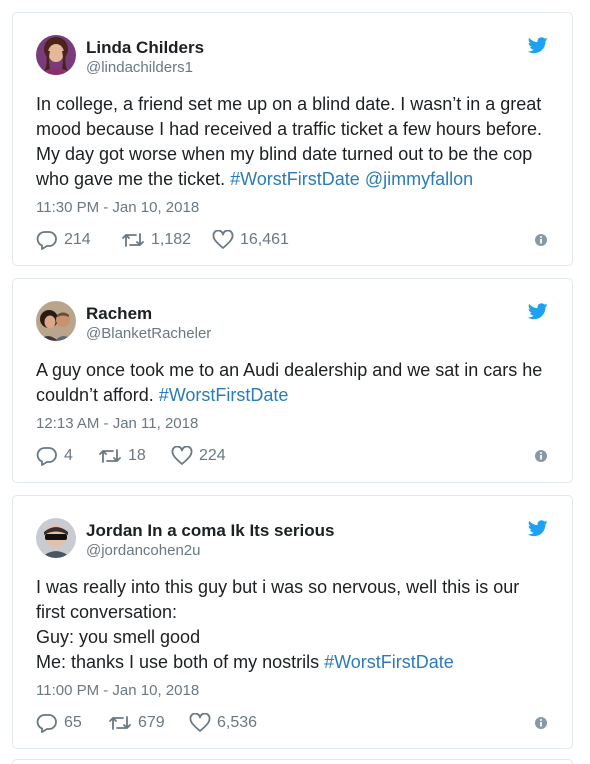 The width and height of the screenshot is (590, 764). Describe the element at coordinates (292, 723) in the screenshot. I see `tweet-actions: 65 679 6,536` at that location.